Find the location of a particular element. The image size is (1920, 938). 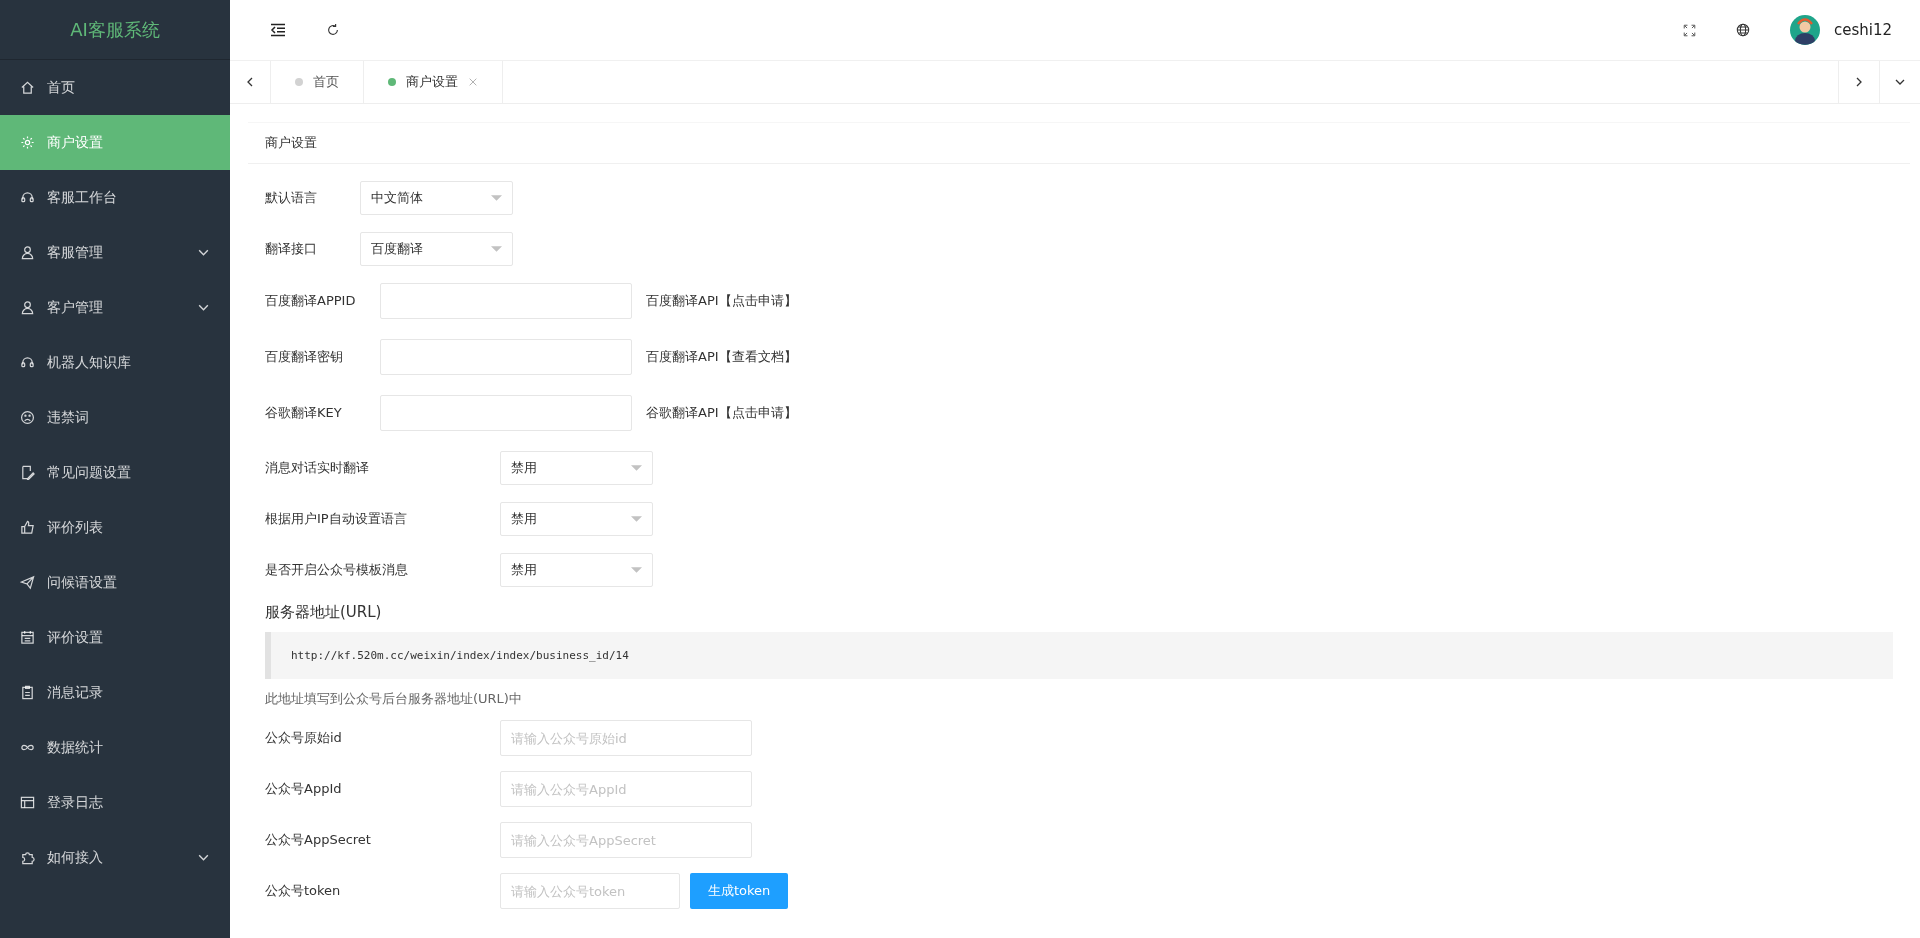

field-label: 默认语言 is located at coordinates (291, 198).